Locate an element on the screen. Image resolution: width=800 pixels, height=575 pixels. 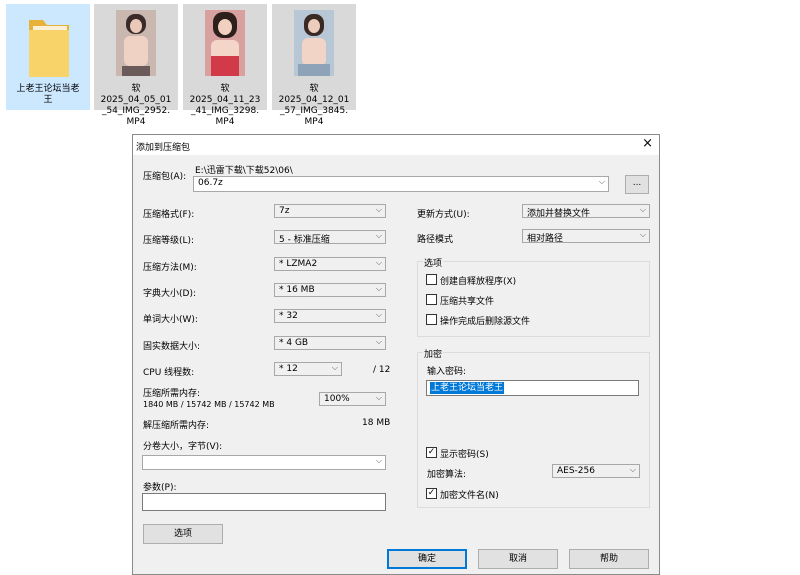
solid-value: * 4 GB is located at coordinates (294, 343).